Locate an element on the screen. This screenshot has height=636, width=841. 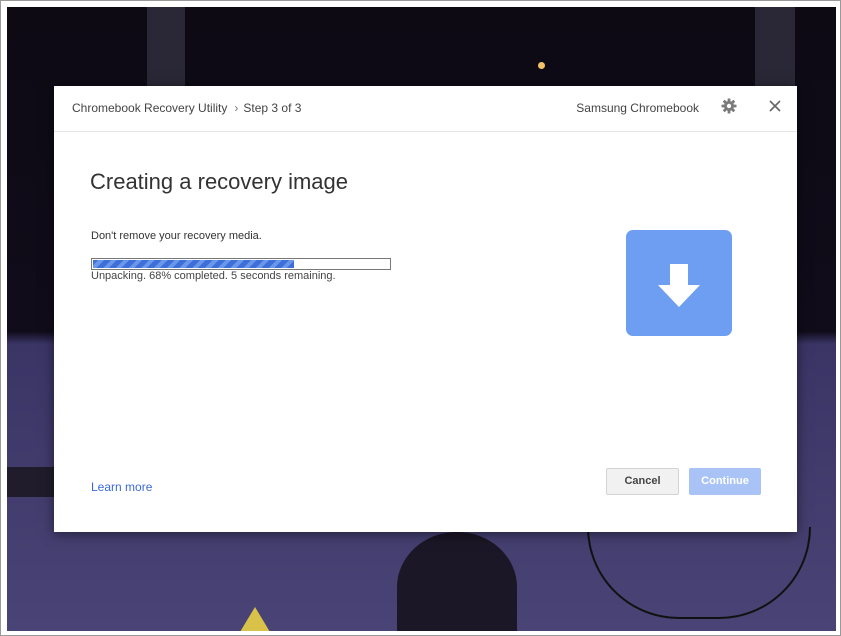
learn-more-link: Learn more is located at coordinates (121, 487).